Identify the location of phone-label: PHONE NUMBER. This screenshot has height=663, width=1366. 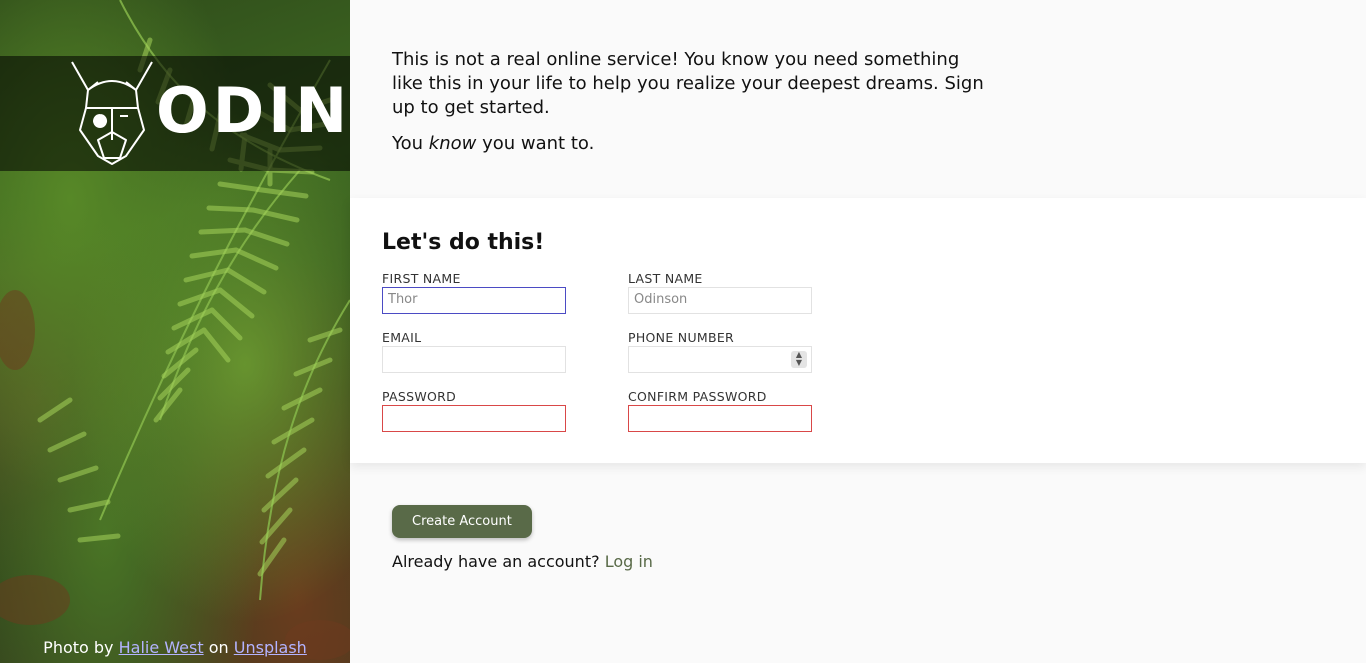
(681, 337).